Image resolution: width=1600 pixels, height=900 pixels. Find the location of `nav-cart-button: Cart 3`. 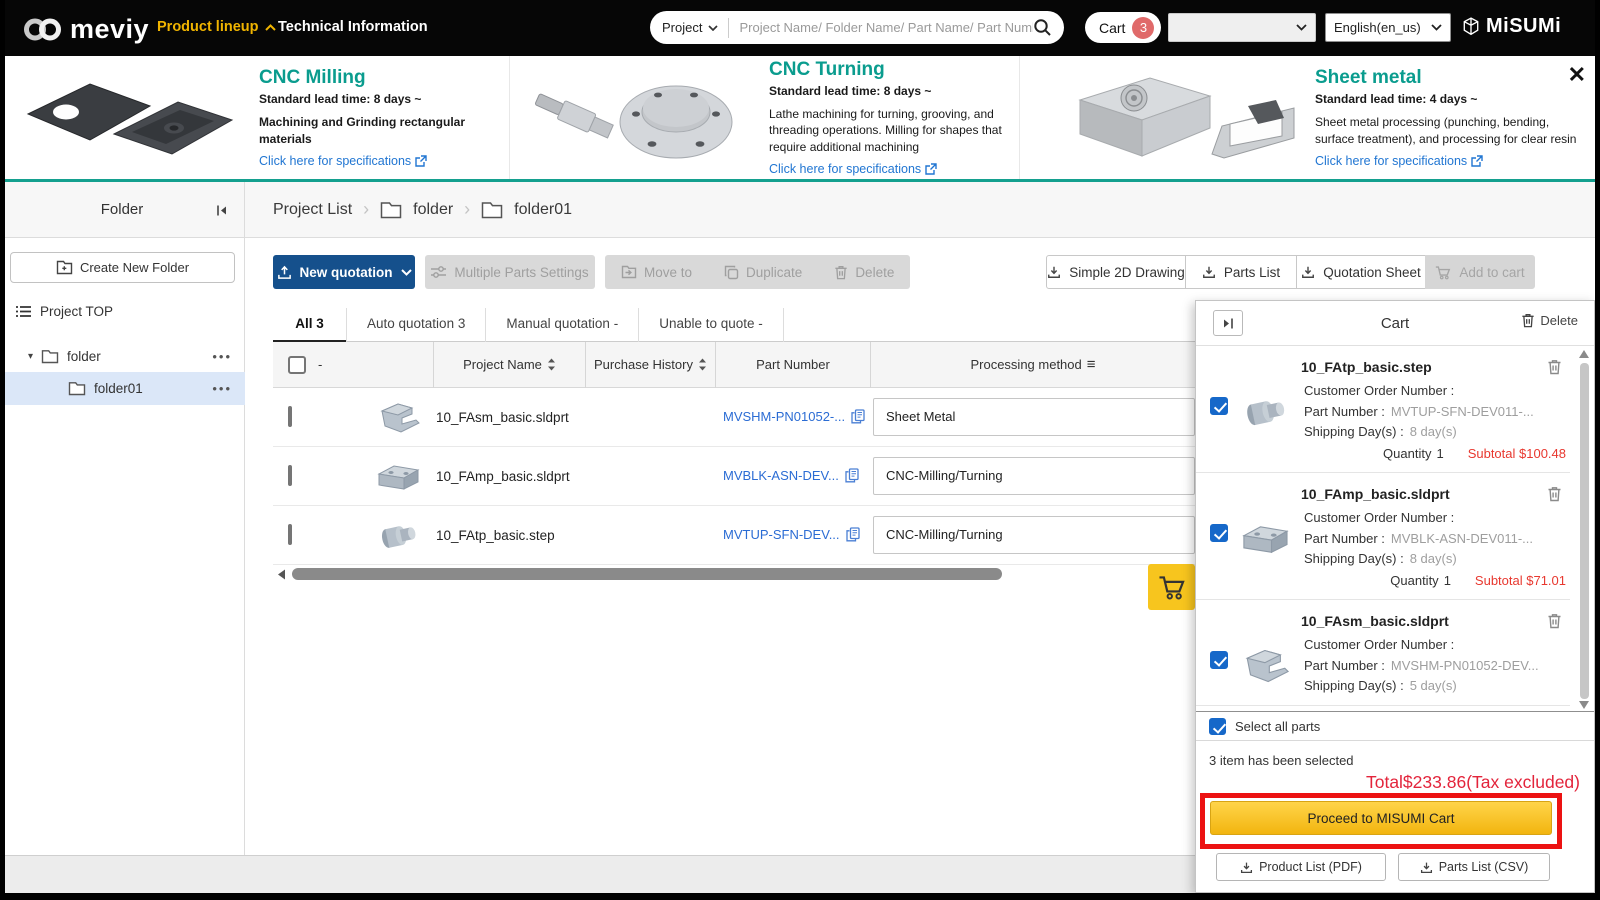

nav-cart-button: Cart 3 is located at coordinates (1123, 27).